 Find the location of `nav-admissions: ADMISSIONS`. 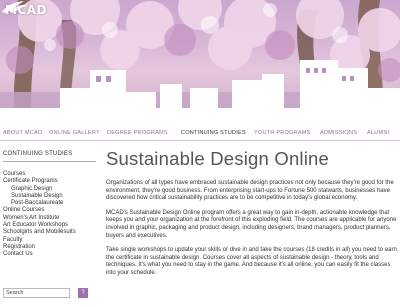

nav-admissions: ADMISSIONS is located at coordinates (338, 133).